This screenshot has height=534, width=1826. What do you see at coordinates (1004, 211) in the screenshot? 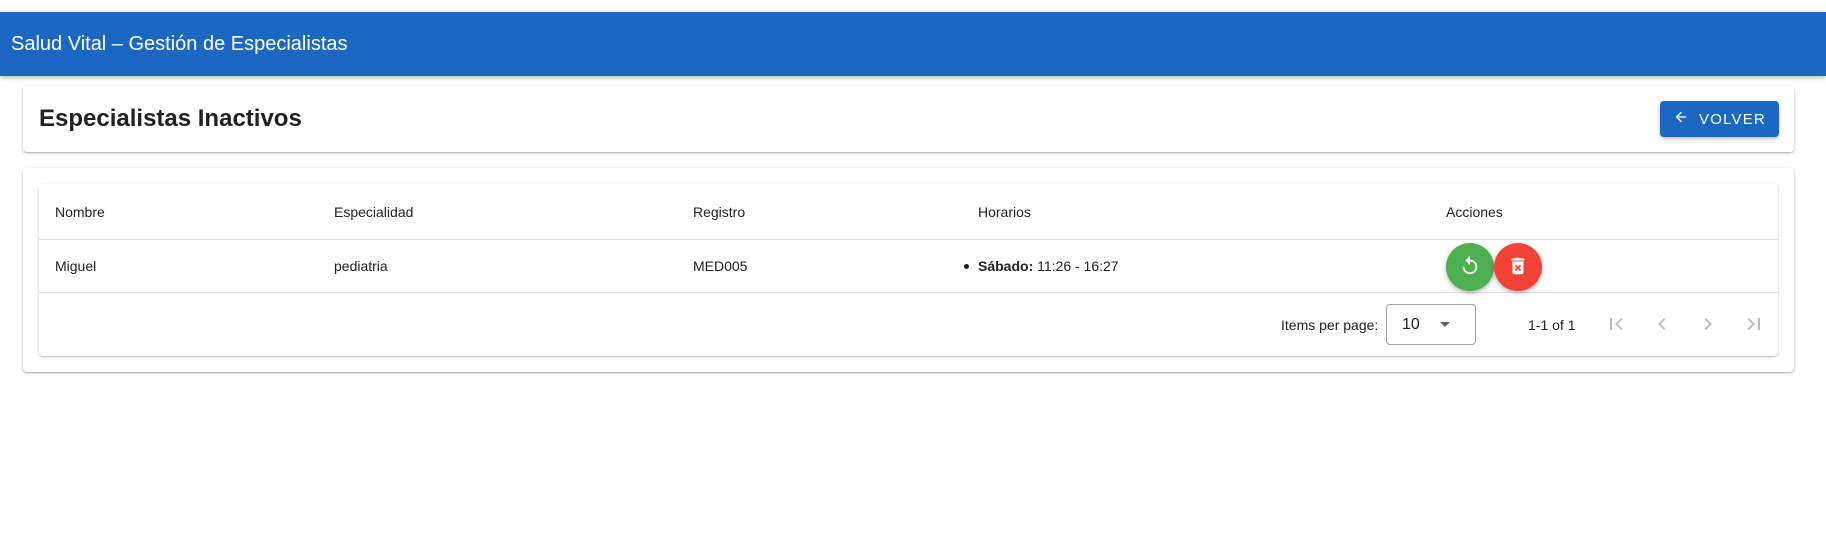
I see `header-horarios: Horarios` at bounding box center [1004, 211].